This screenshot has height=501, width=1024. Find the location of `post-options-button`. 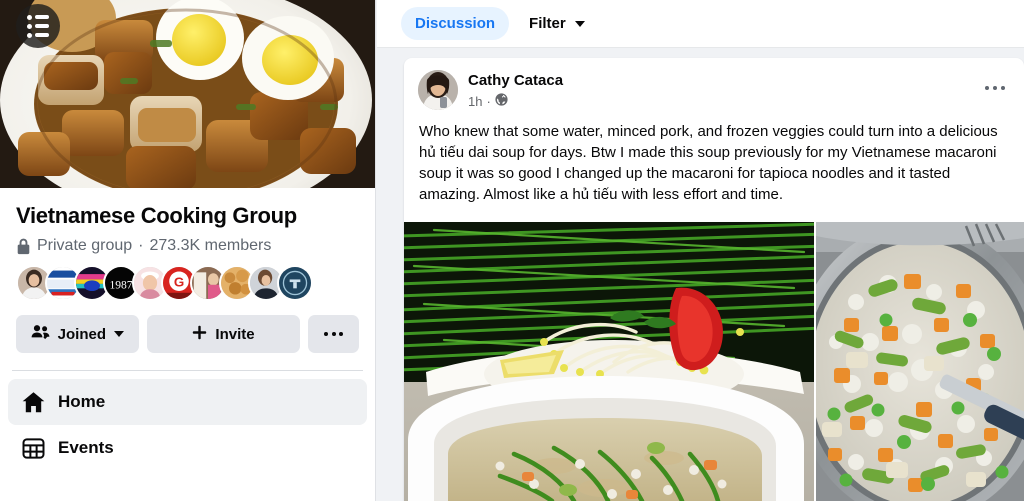

post-options-button is located at coordinates (995, 88).